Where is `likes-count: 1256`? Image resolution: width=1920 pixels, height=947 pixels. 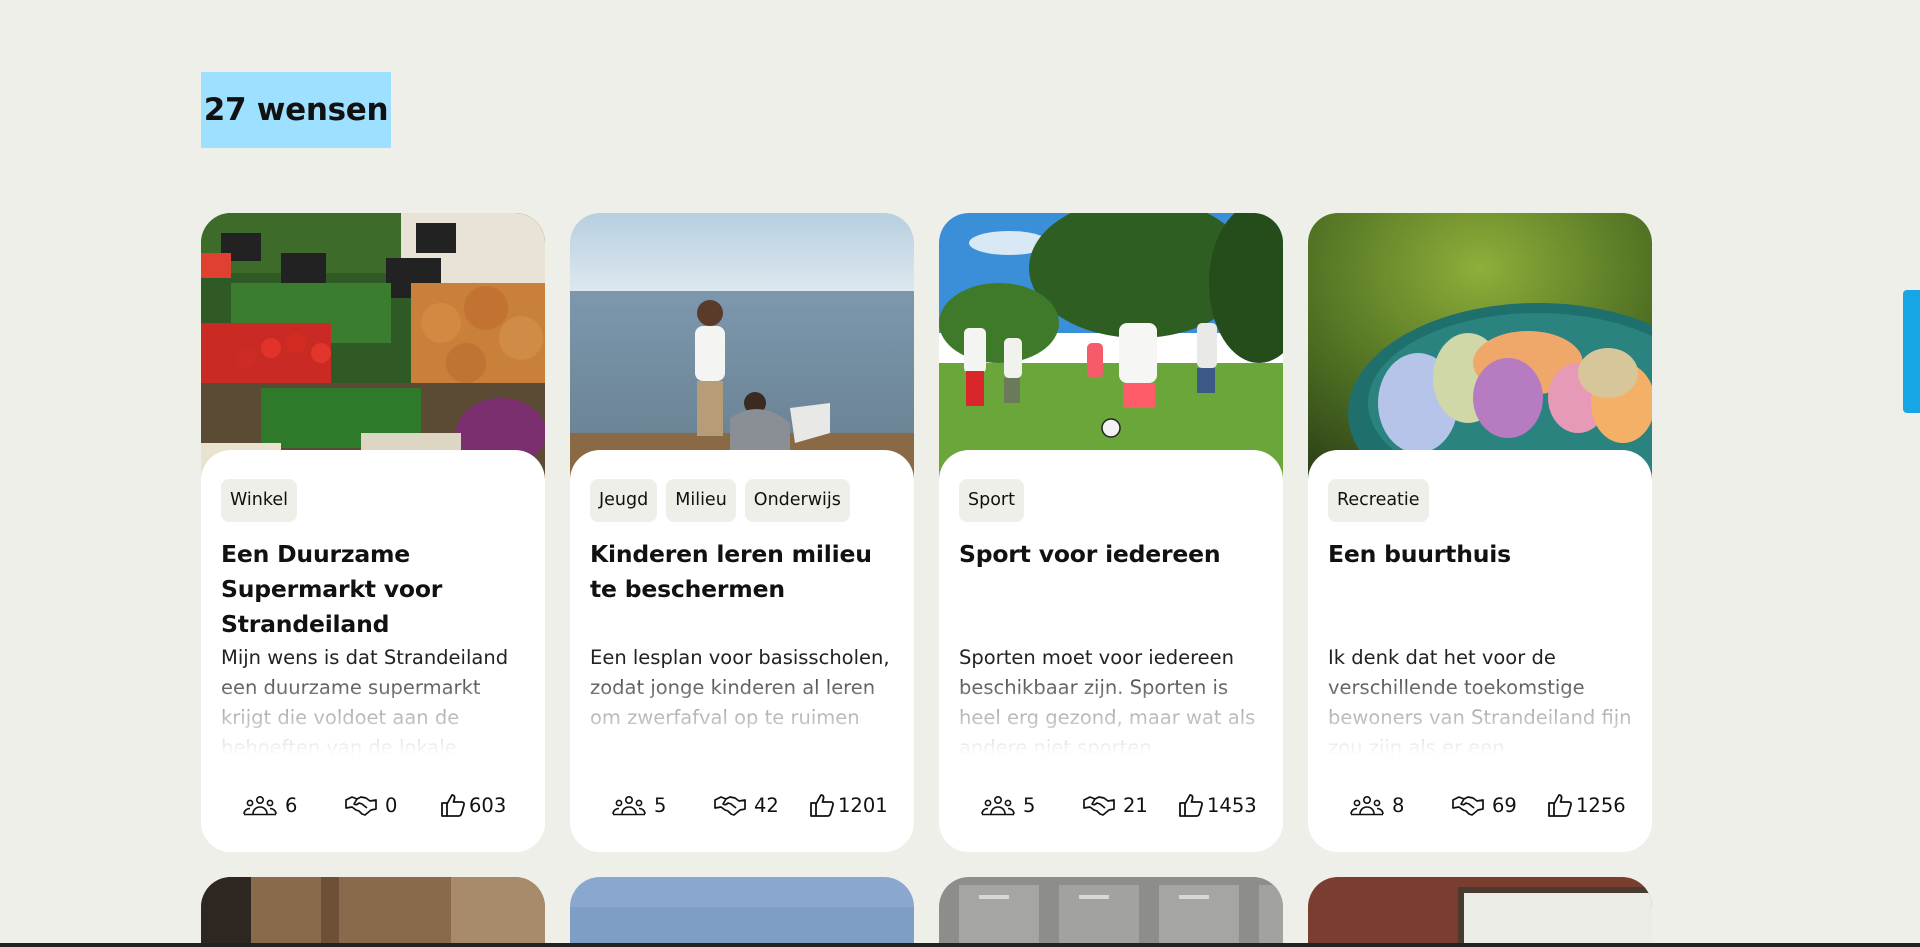 likes-count: 1256 is located at coordinates (1601, 805).